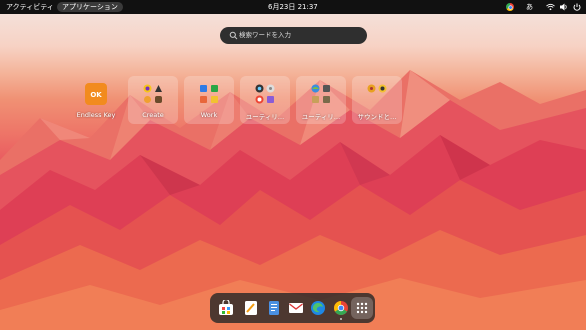  Describe the element at coordinates (203, 99) in the screenshot. I see `presentation-app-icon` at that location.